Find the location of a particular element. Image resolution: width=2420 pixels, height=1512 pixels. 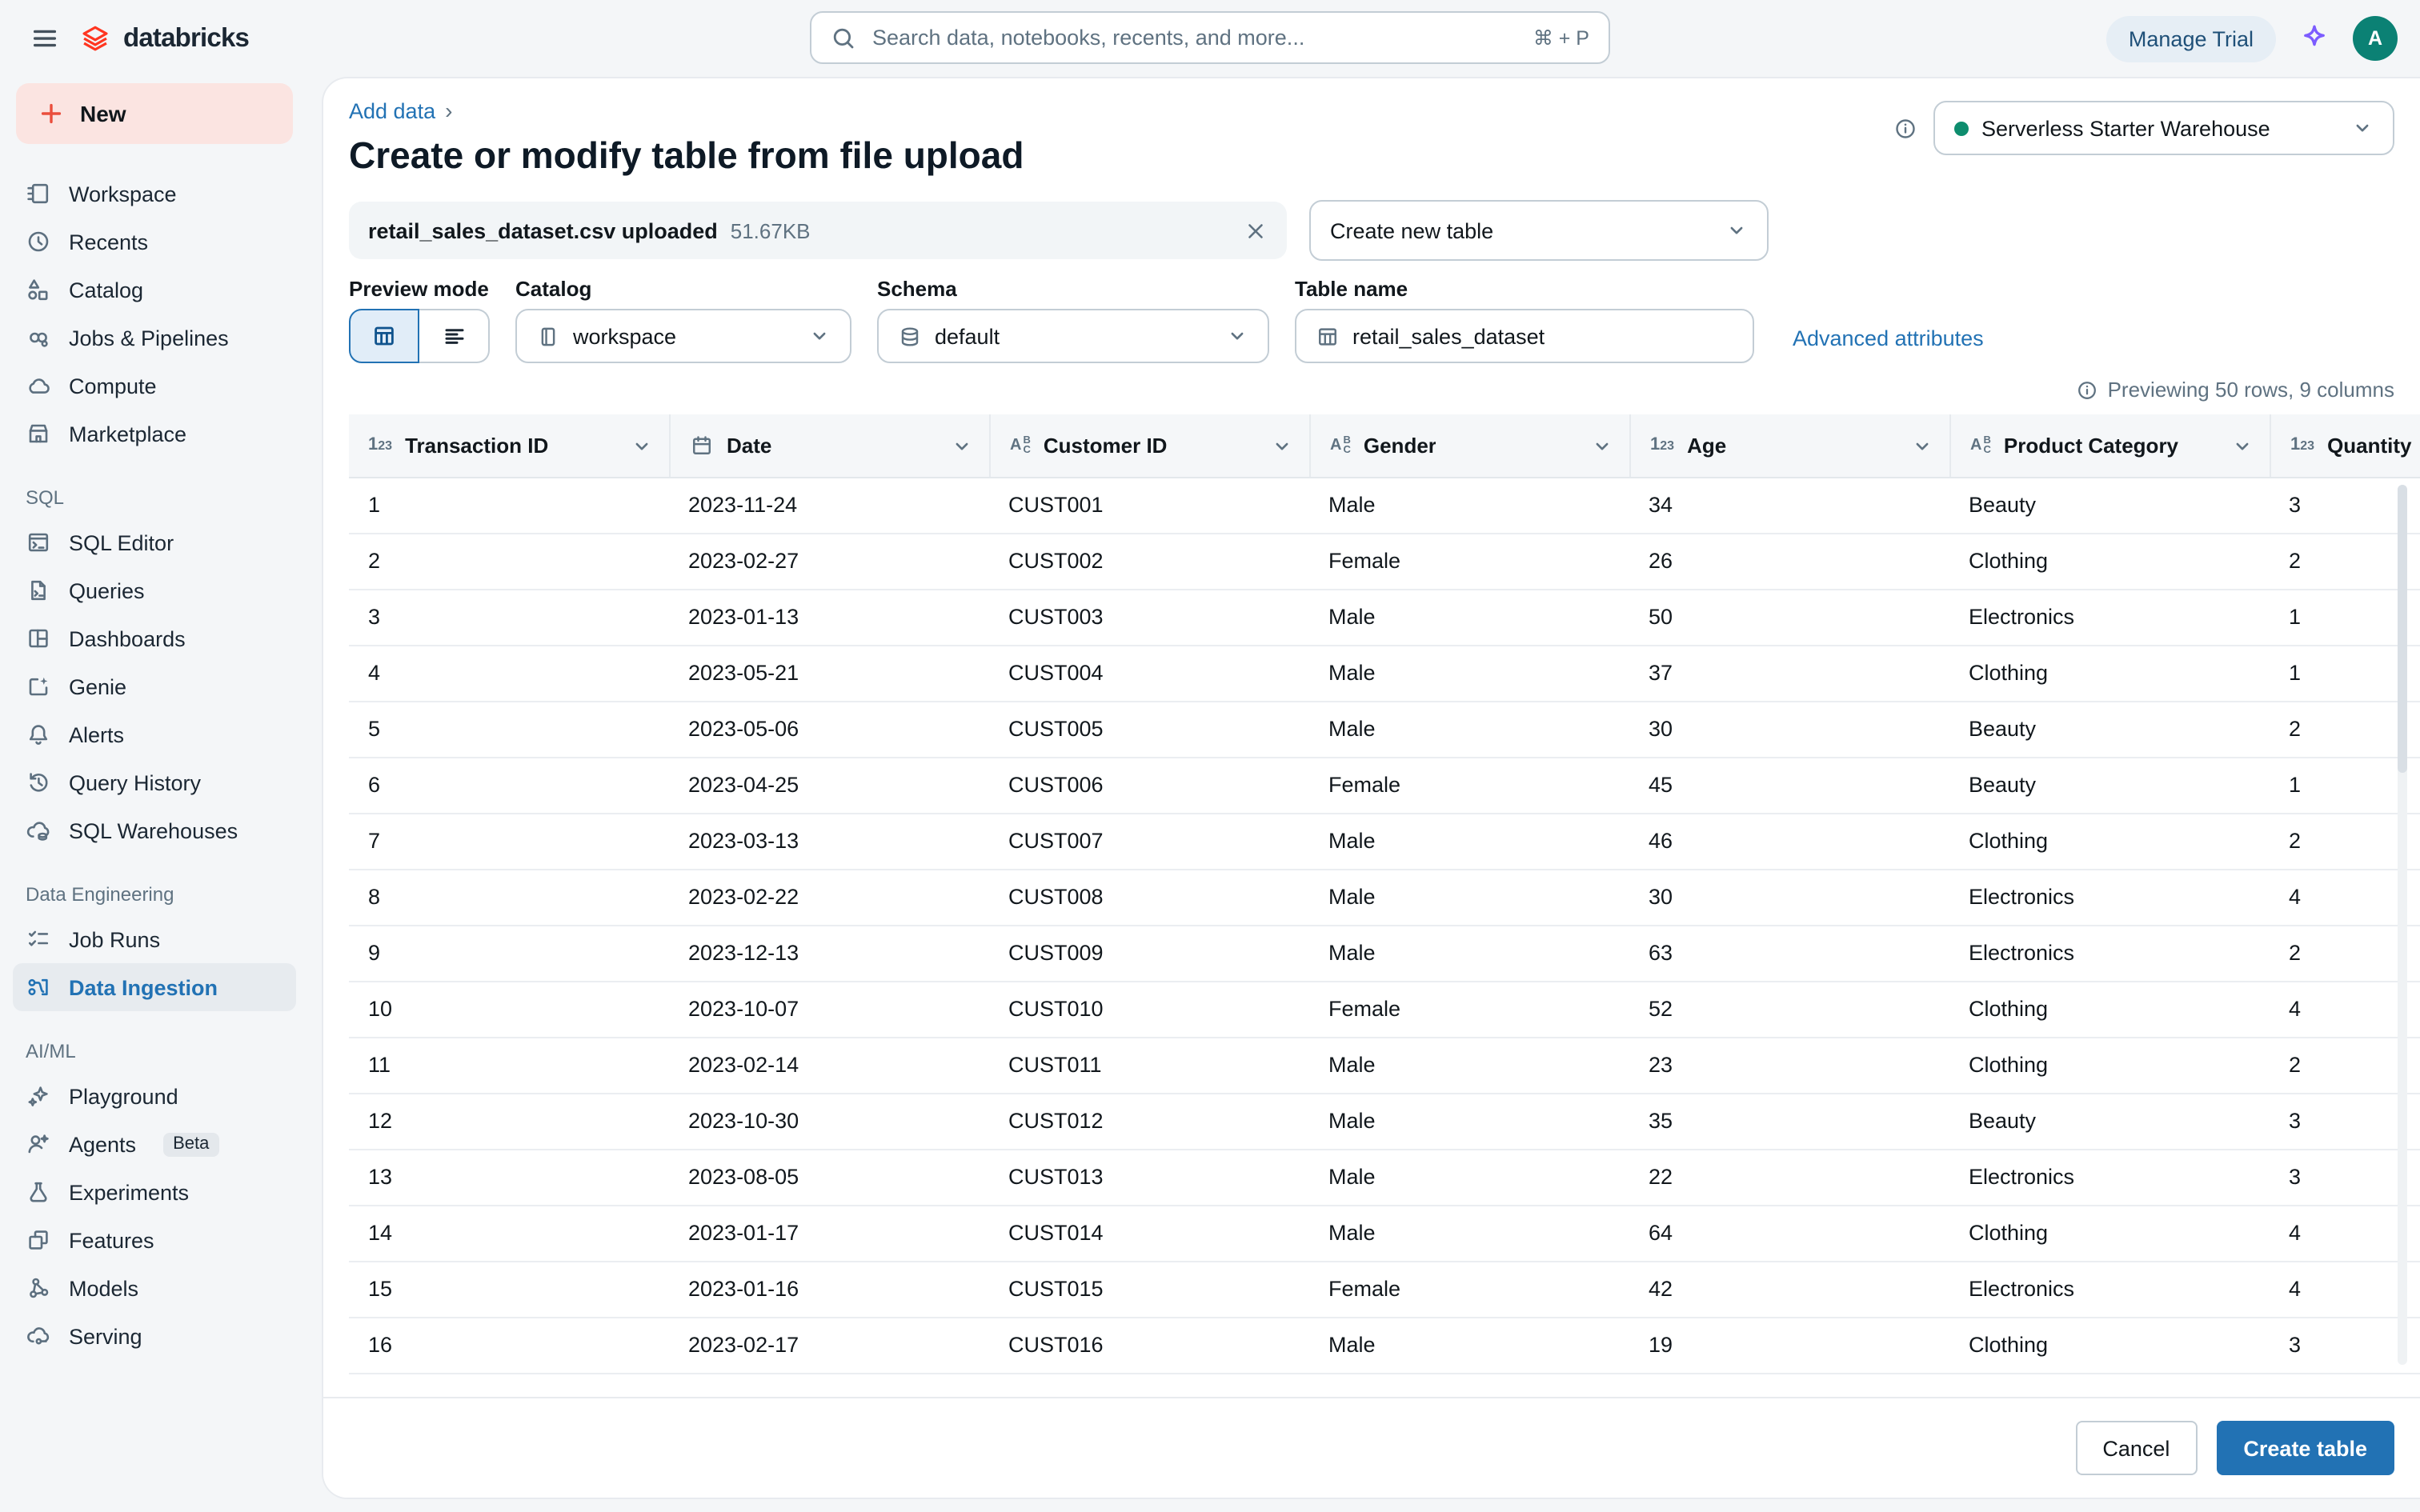

chevron-down-icon is located at coordinates (819, 336).